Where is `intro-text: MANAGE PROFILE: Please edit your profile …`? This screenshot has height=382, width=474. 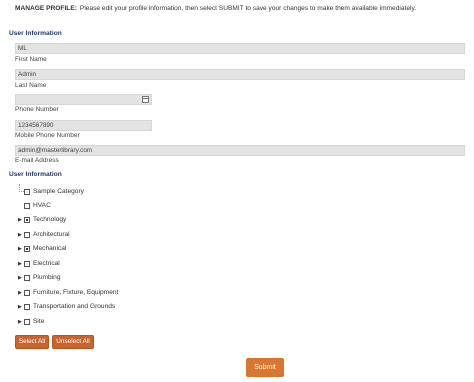
intro-text: MANAGE PROFILE: Please edit your profile … is located at coordinates (215, 8).